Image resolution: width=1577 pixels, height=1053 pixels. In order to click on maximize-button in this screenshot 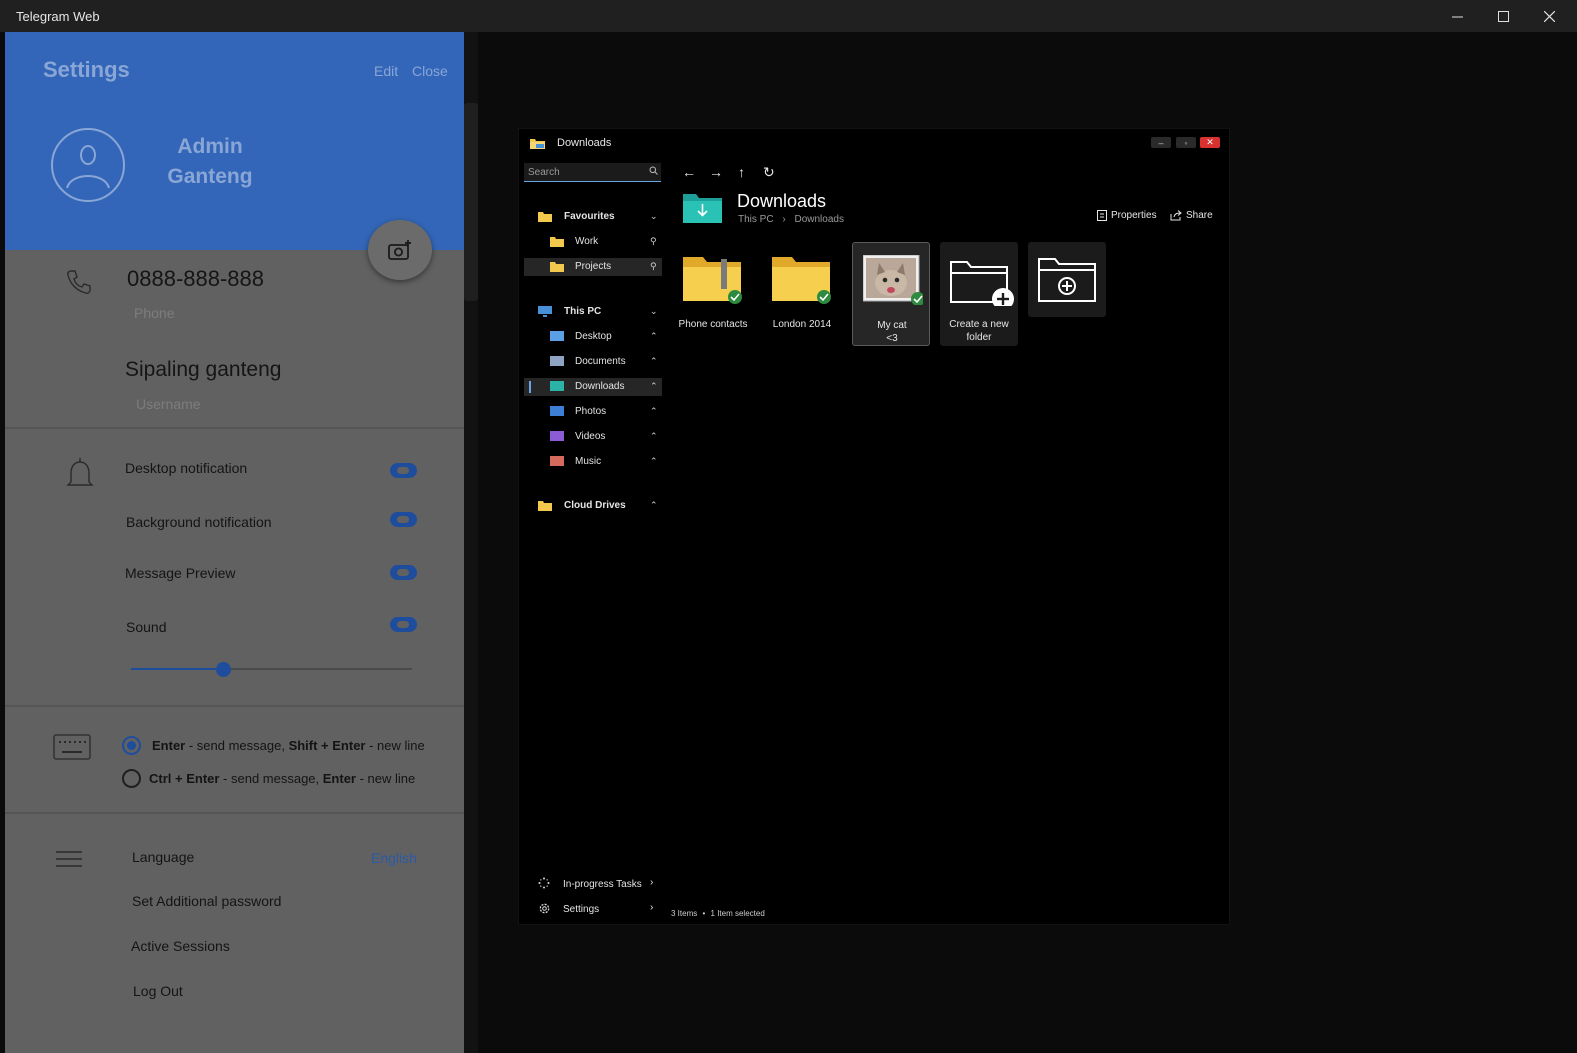, I will do `click(1503, 16)`.